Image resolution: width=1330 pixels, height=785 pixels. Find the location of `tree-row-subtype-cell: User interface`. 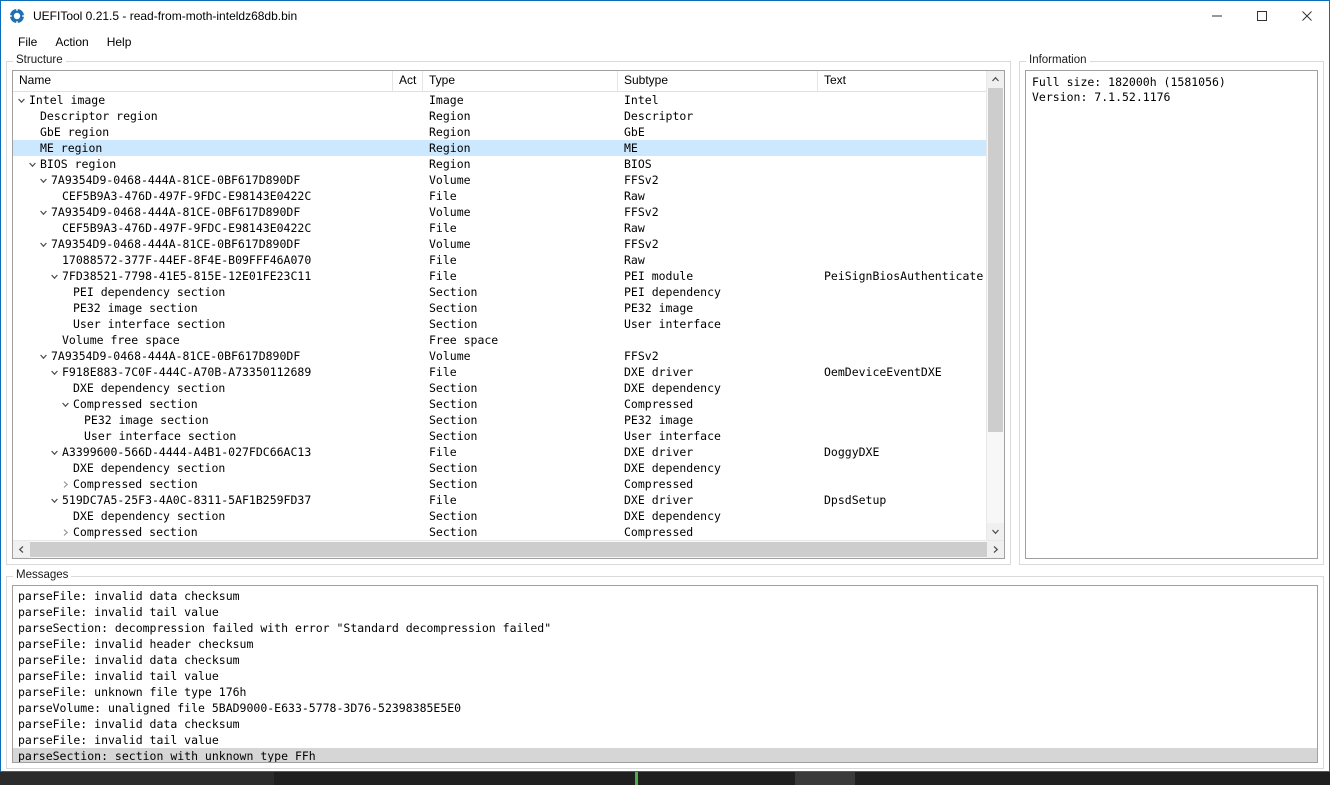

tree-row-subtype-cell: User interface is located at coordinates (672, 324).